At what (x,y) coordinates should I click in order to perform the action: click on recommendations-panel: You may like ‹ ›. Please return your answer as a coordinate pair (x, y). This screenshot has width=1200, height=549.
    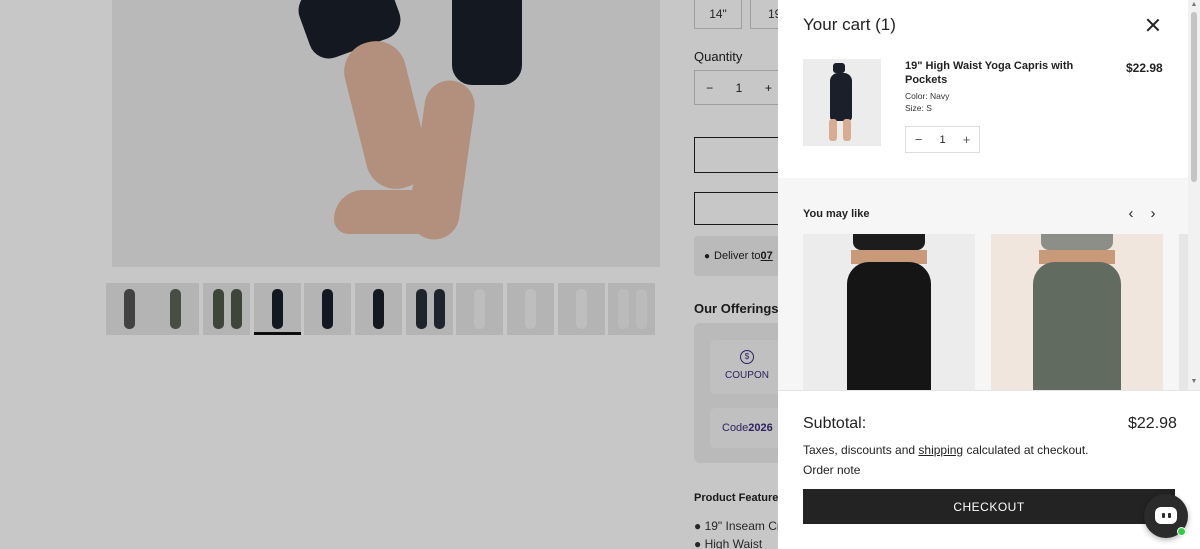
    Looking at the image, I should click on (983, 284).